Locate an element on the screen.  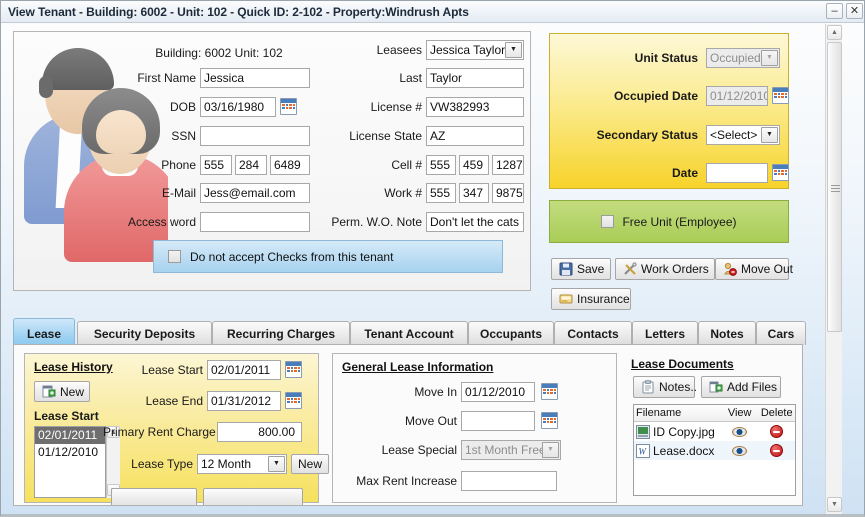
primary-rent-field: 800.00 is located at coordinates (259, 432).